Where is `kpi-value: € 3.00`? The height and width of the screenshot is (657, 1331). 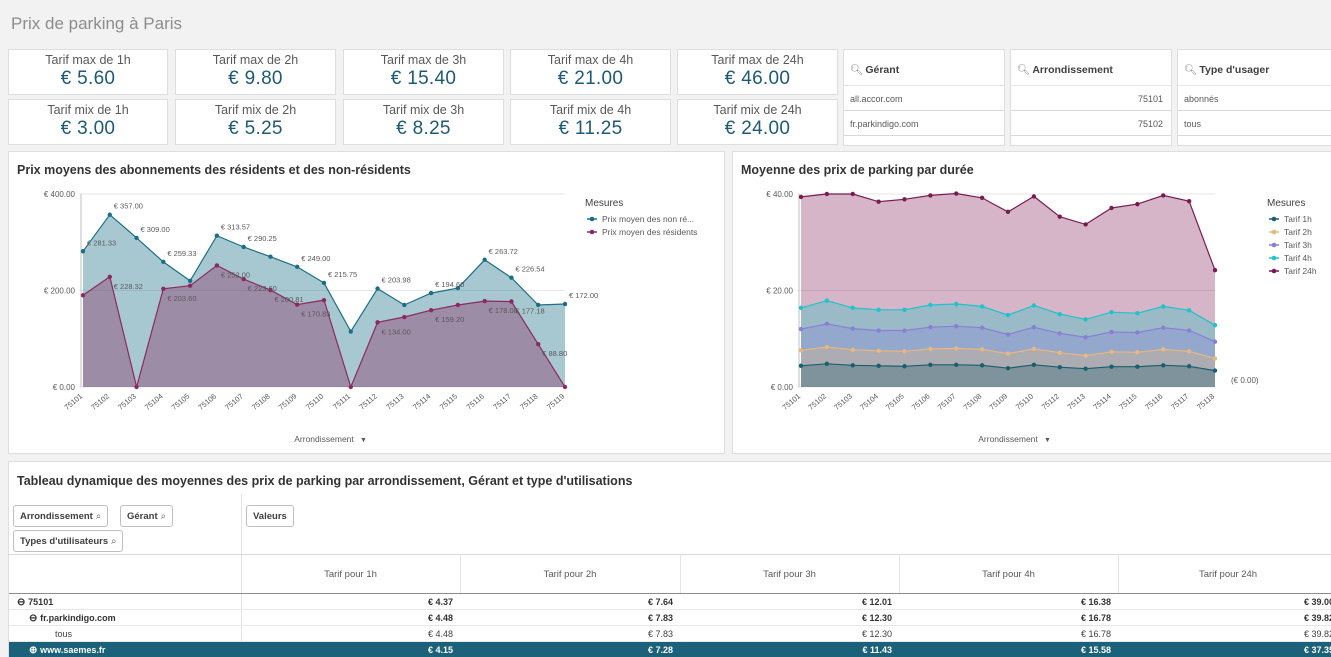 kpi-value: € 3.00 is located at coordinates (88, 128).